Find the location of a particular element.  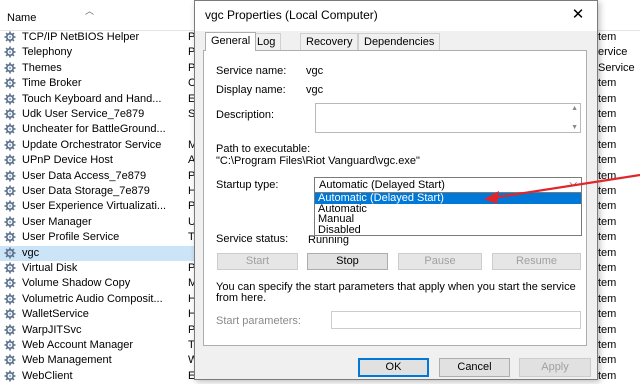

start-button: Start is located at coordinates (257, 261).